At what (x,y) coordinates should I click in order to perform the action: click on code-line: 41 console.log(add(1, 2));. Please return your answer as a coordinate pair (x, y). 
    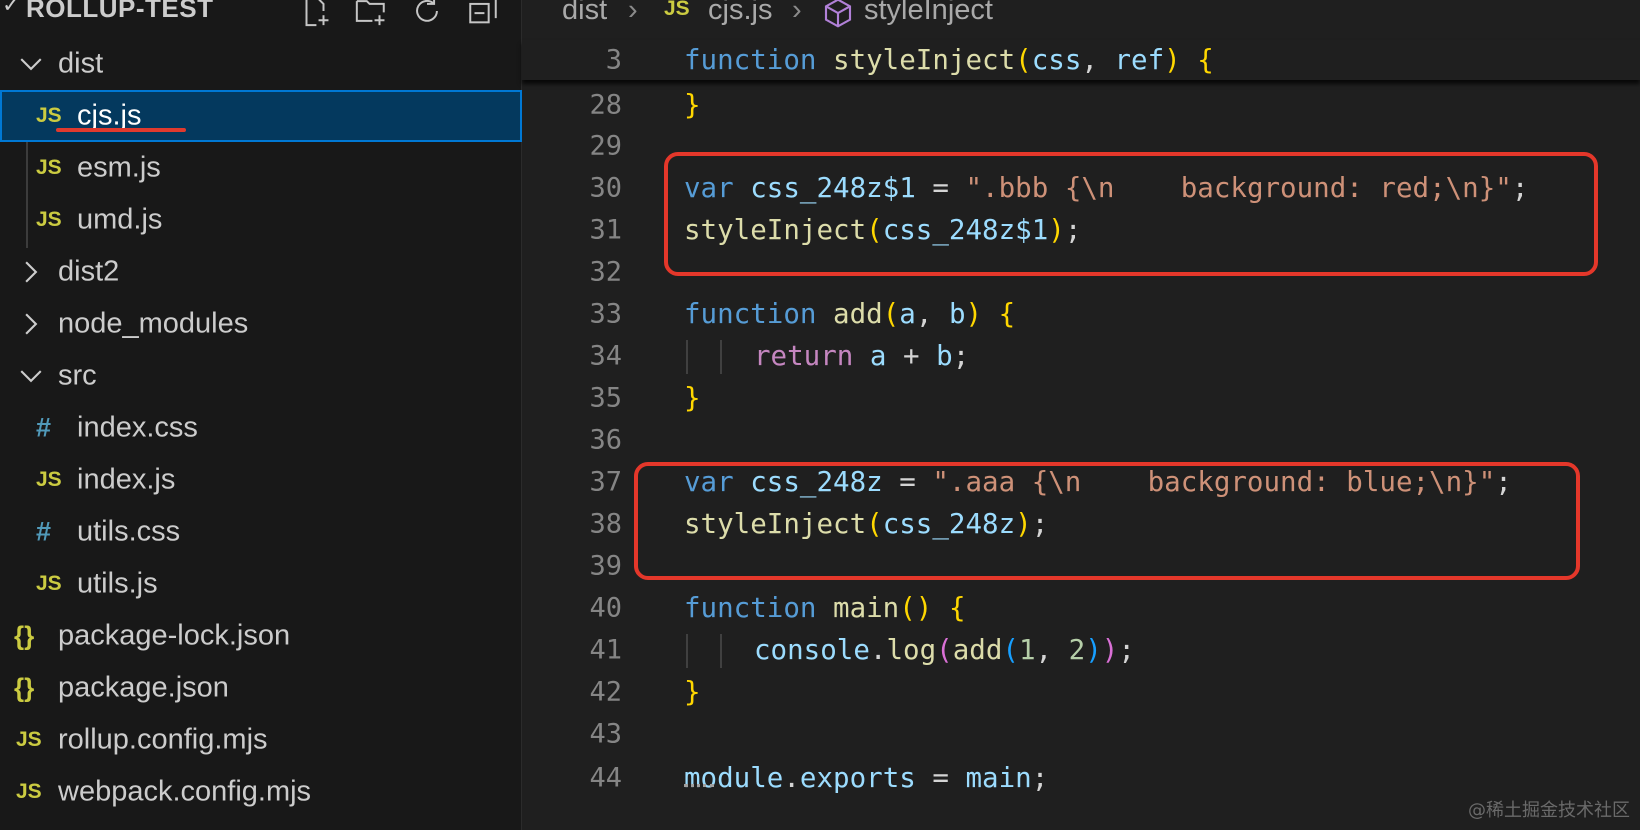
    Looking at the image, I should click on (1081, 649).